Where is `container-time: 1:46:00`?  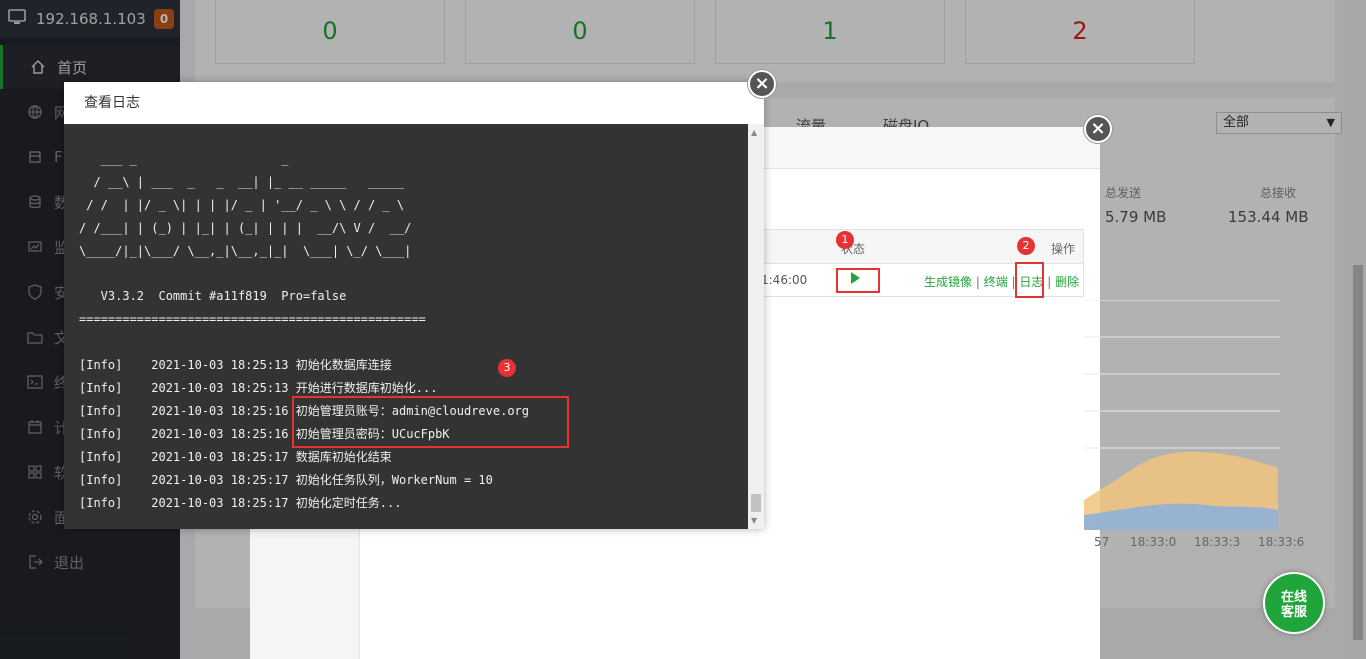 container-time: 1:46:00 is located at coordinates (784, 280).